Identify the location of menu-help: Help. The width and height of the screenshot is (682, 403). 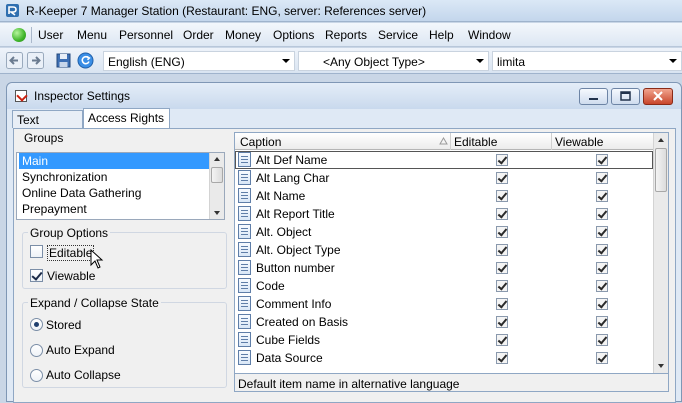
(441, 35).